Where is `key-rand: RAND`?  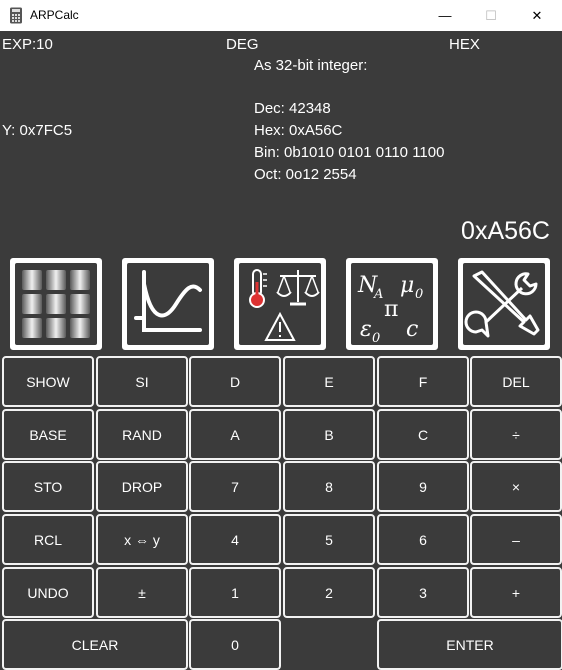
key-rand: RAND is located at coordinates (142, 434).